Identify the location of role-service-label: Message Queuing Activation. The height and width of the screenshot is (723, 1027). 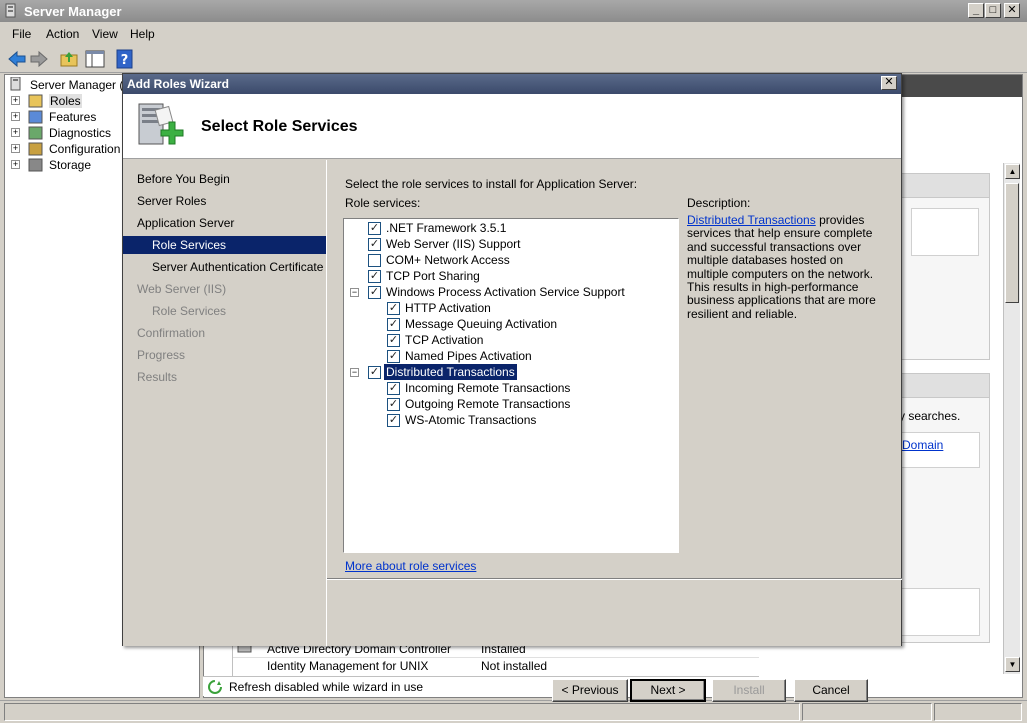
(481, 324).